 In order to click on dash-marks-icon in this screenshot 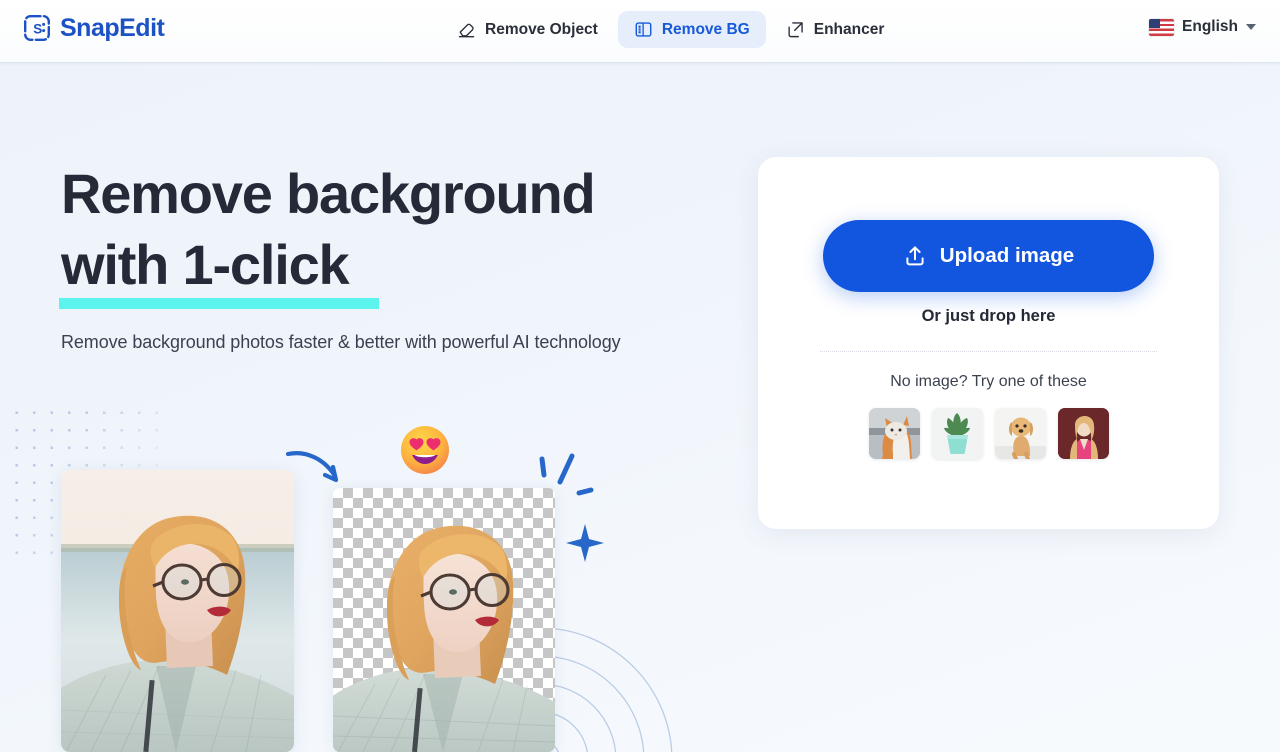, I will do `click(571, 507)`.